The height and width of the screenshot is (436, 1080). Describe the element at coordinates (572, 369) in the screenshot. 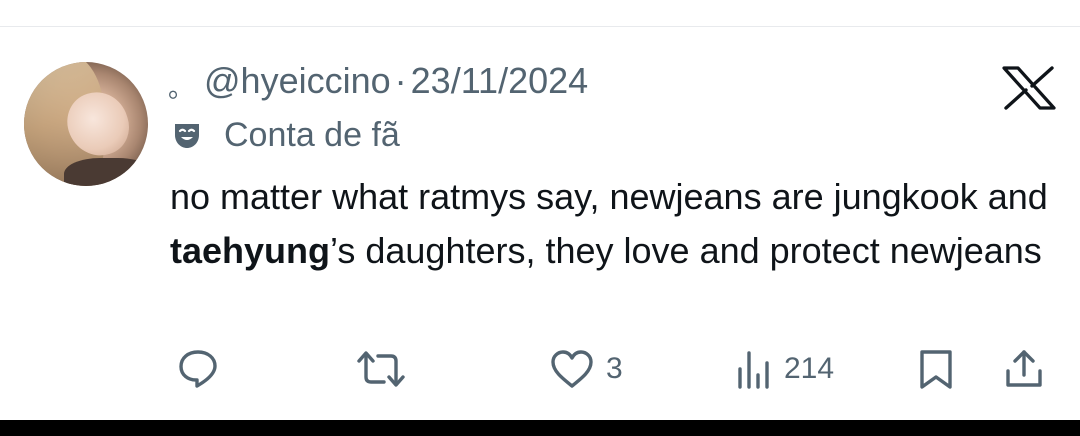

I see `heart-icon` at that location.